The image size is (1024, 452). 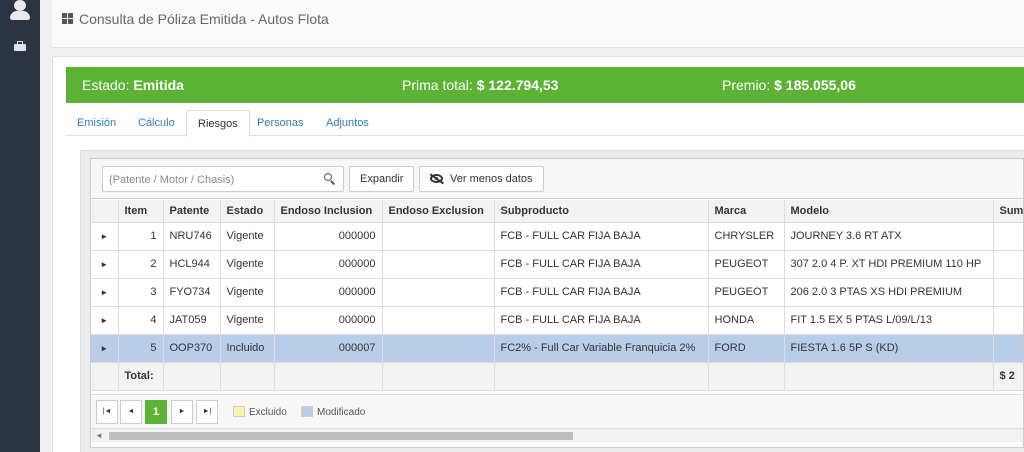 What do you see at coordinates (141, 320) in the screenshot?
I see `cell-item: 4` at bounding box center [141, 320].